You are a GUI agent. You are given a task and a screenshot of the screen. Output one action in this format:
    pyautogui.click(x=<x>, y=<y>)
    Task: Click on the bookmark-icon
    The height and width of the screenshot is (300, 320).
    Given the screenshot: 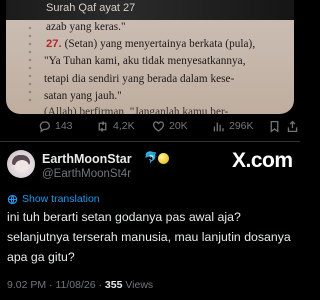 What is the action you would take?
    pyautogui.click(x=274, y=126)
    